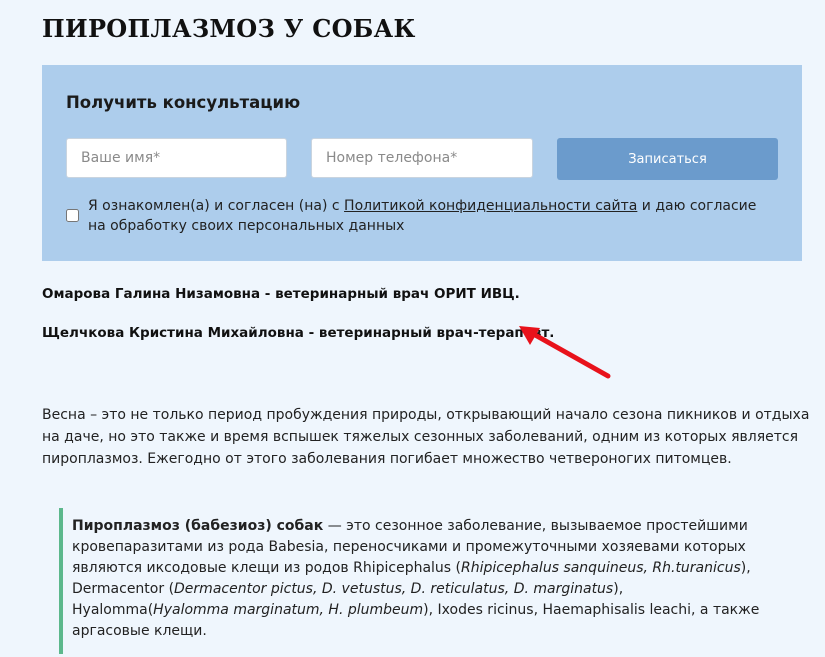 The height and width of the screenshot is (657, 825). Describe the element at coordinates (183, 102) in the screenshot. I see `consultation-title: Получить консультацию` at that location.